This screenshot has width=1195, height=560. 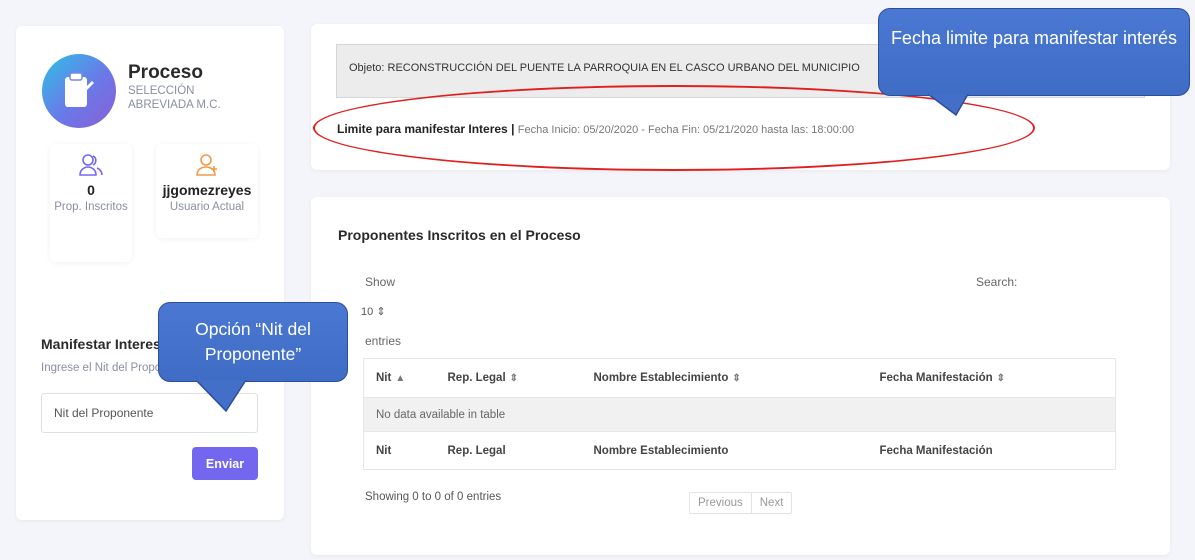 I want to click on process-subtitle: SELECCIÓN ABREVIADA M.C., so click(x=174, y=98).